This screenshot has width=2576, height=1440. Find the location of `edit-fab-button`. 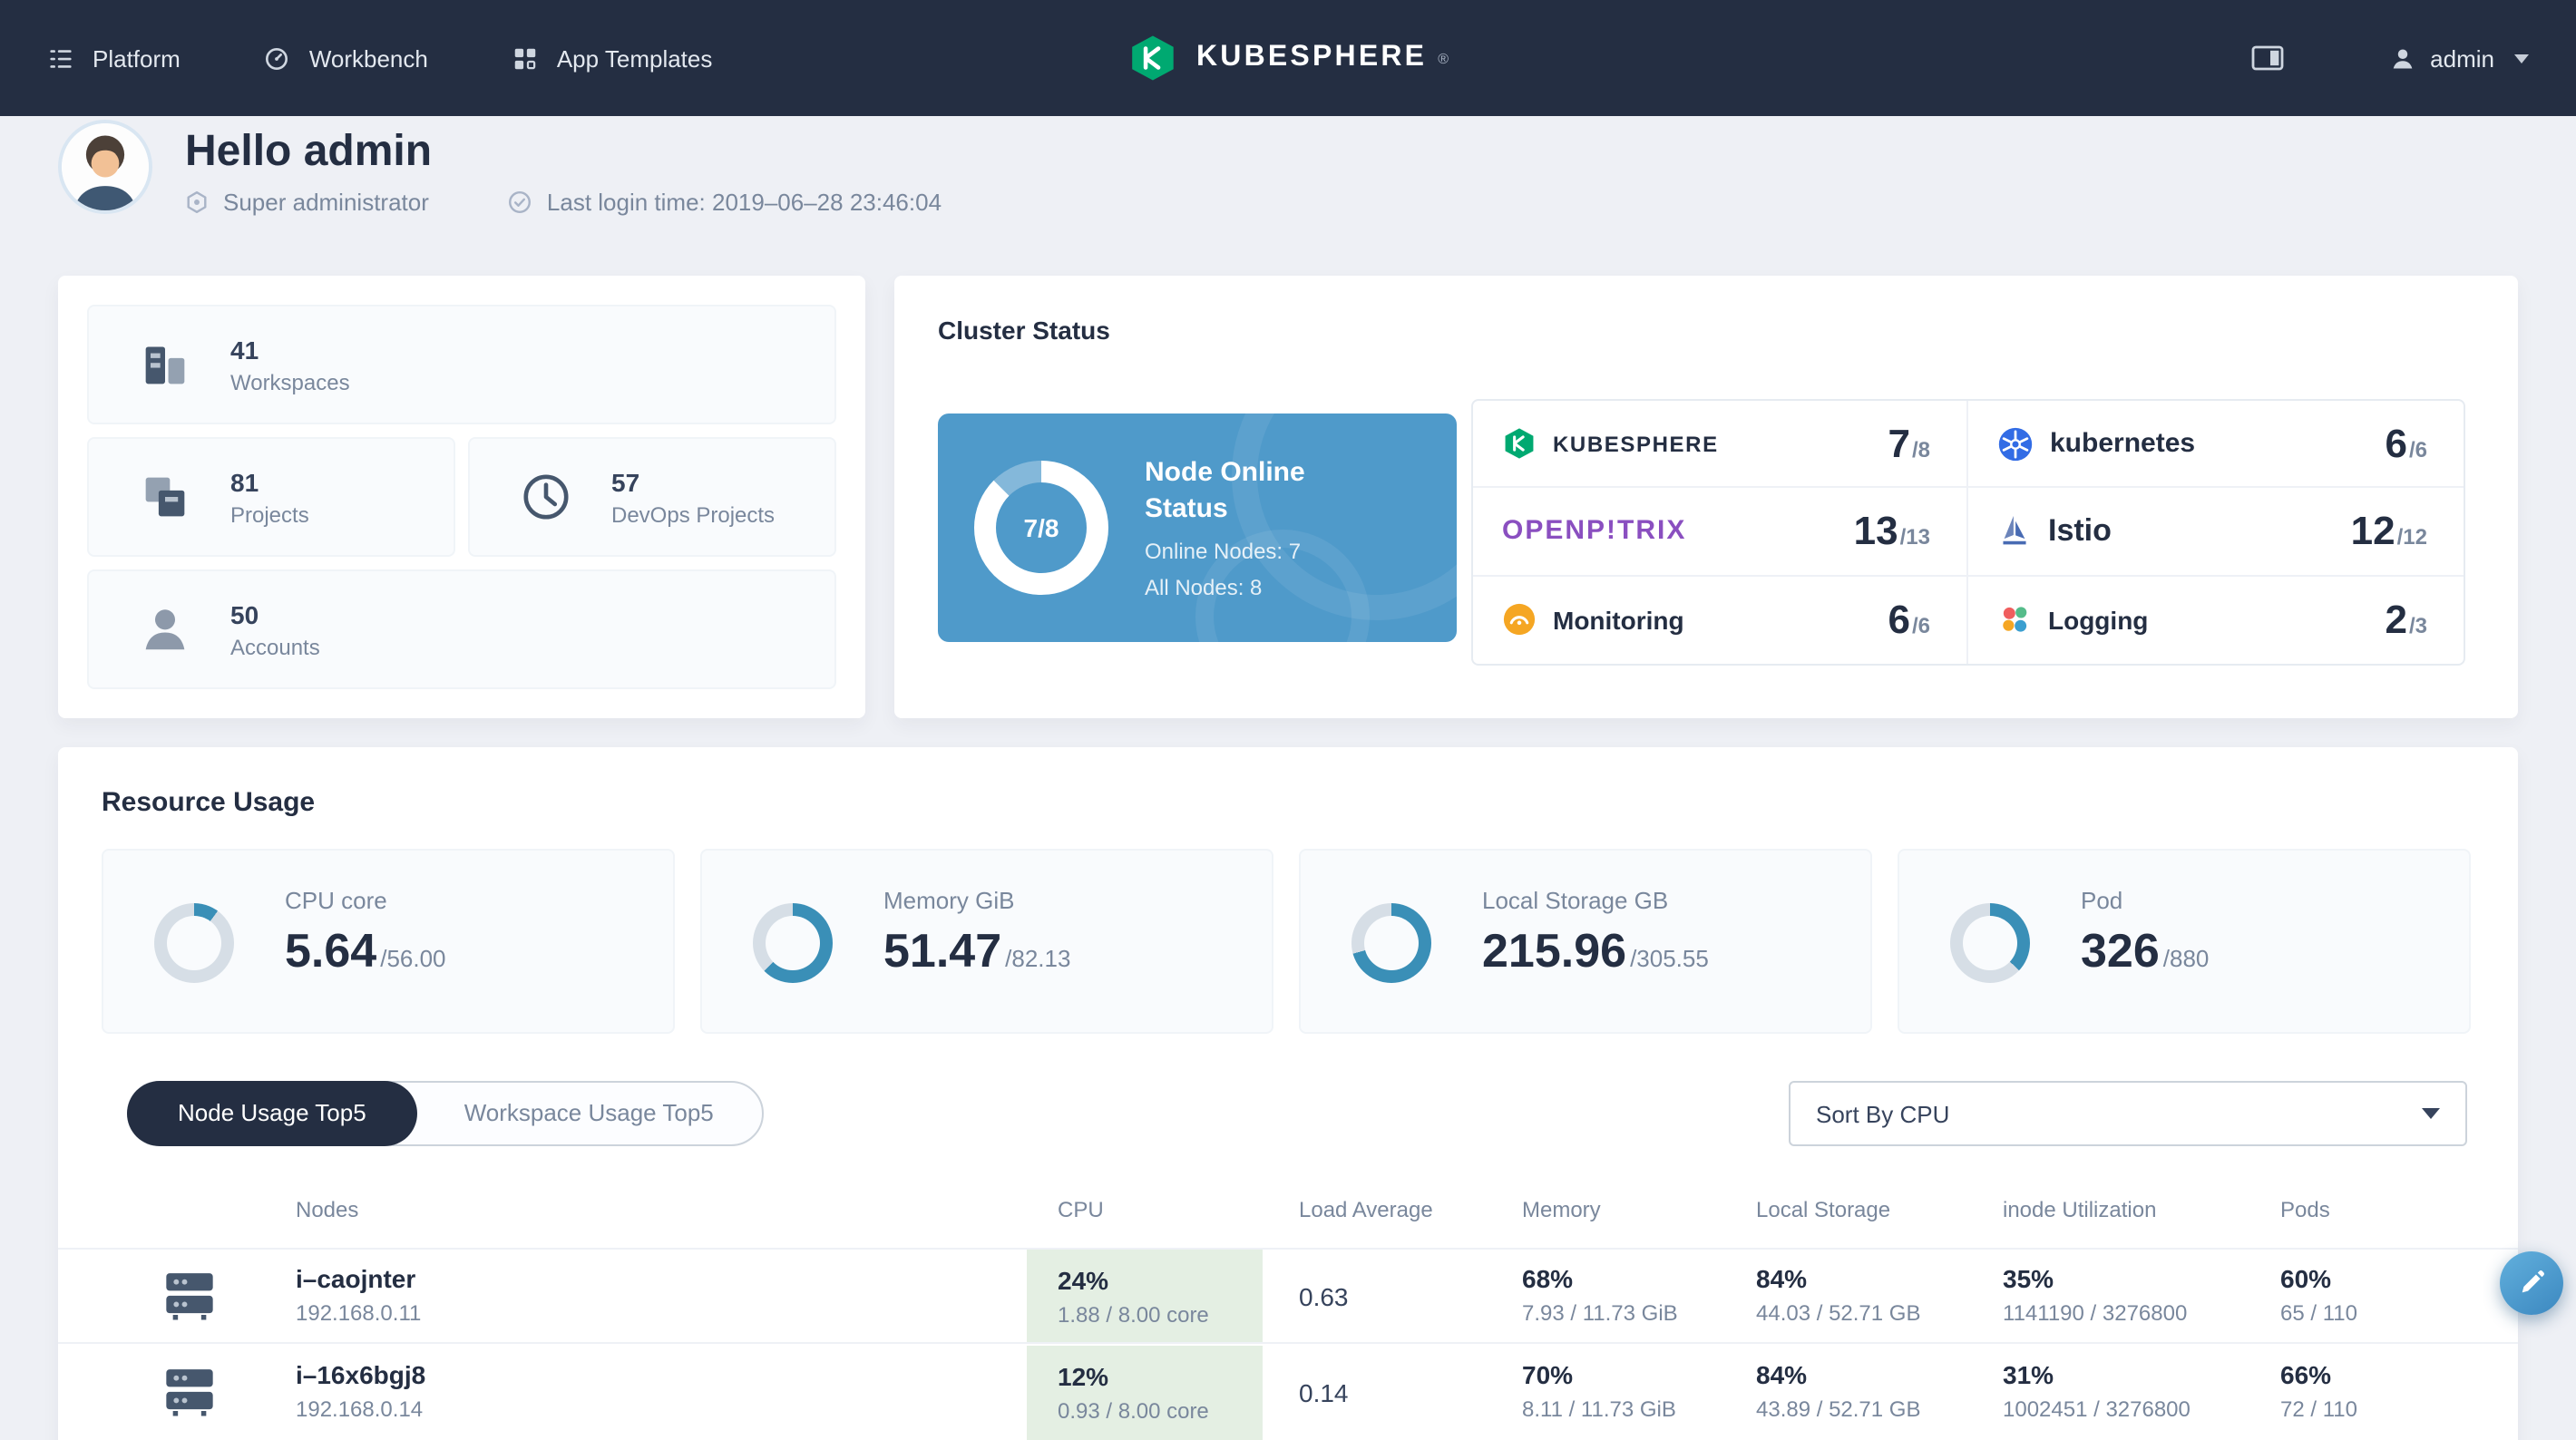

edit-fab-button is located at coordinates (2531, 1283).